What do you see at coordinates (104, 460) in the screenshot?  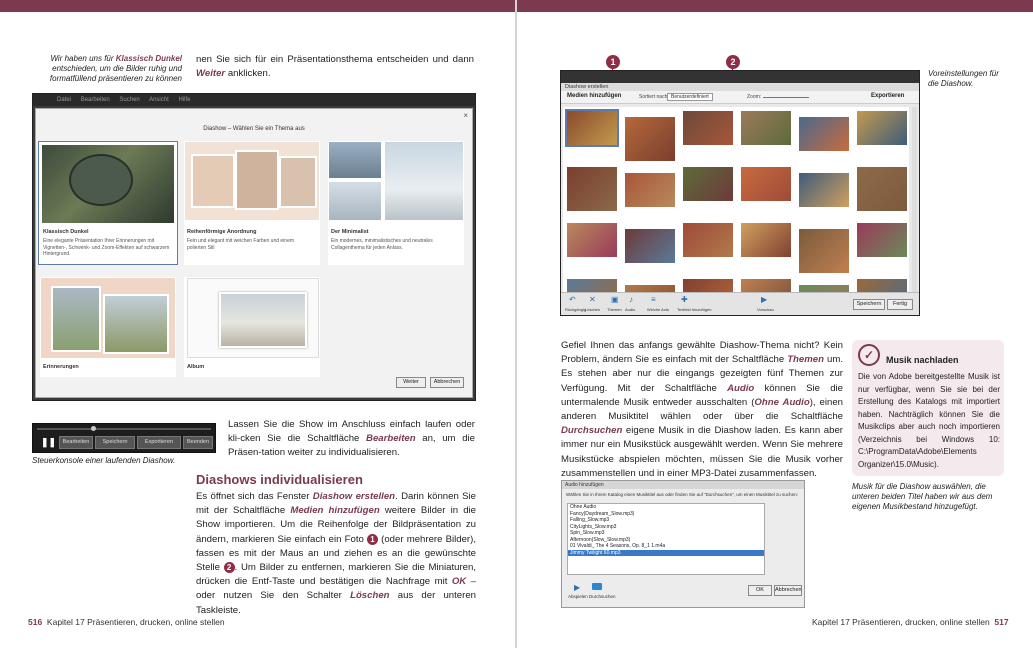 I see `caption-console: Steuerkonsole einer laufenden Diashow.` at bounding box center [104, 460].